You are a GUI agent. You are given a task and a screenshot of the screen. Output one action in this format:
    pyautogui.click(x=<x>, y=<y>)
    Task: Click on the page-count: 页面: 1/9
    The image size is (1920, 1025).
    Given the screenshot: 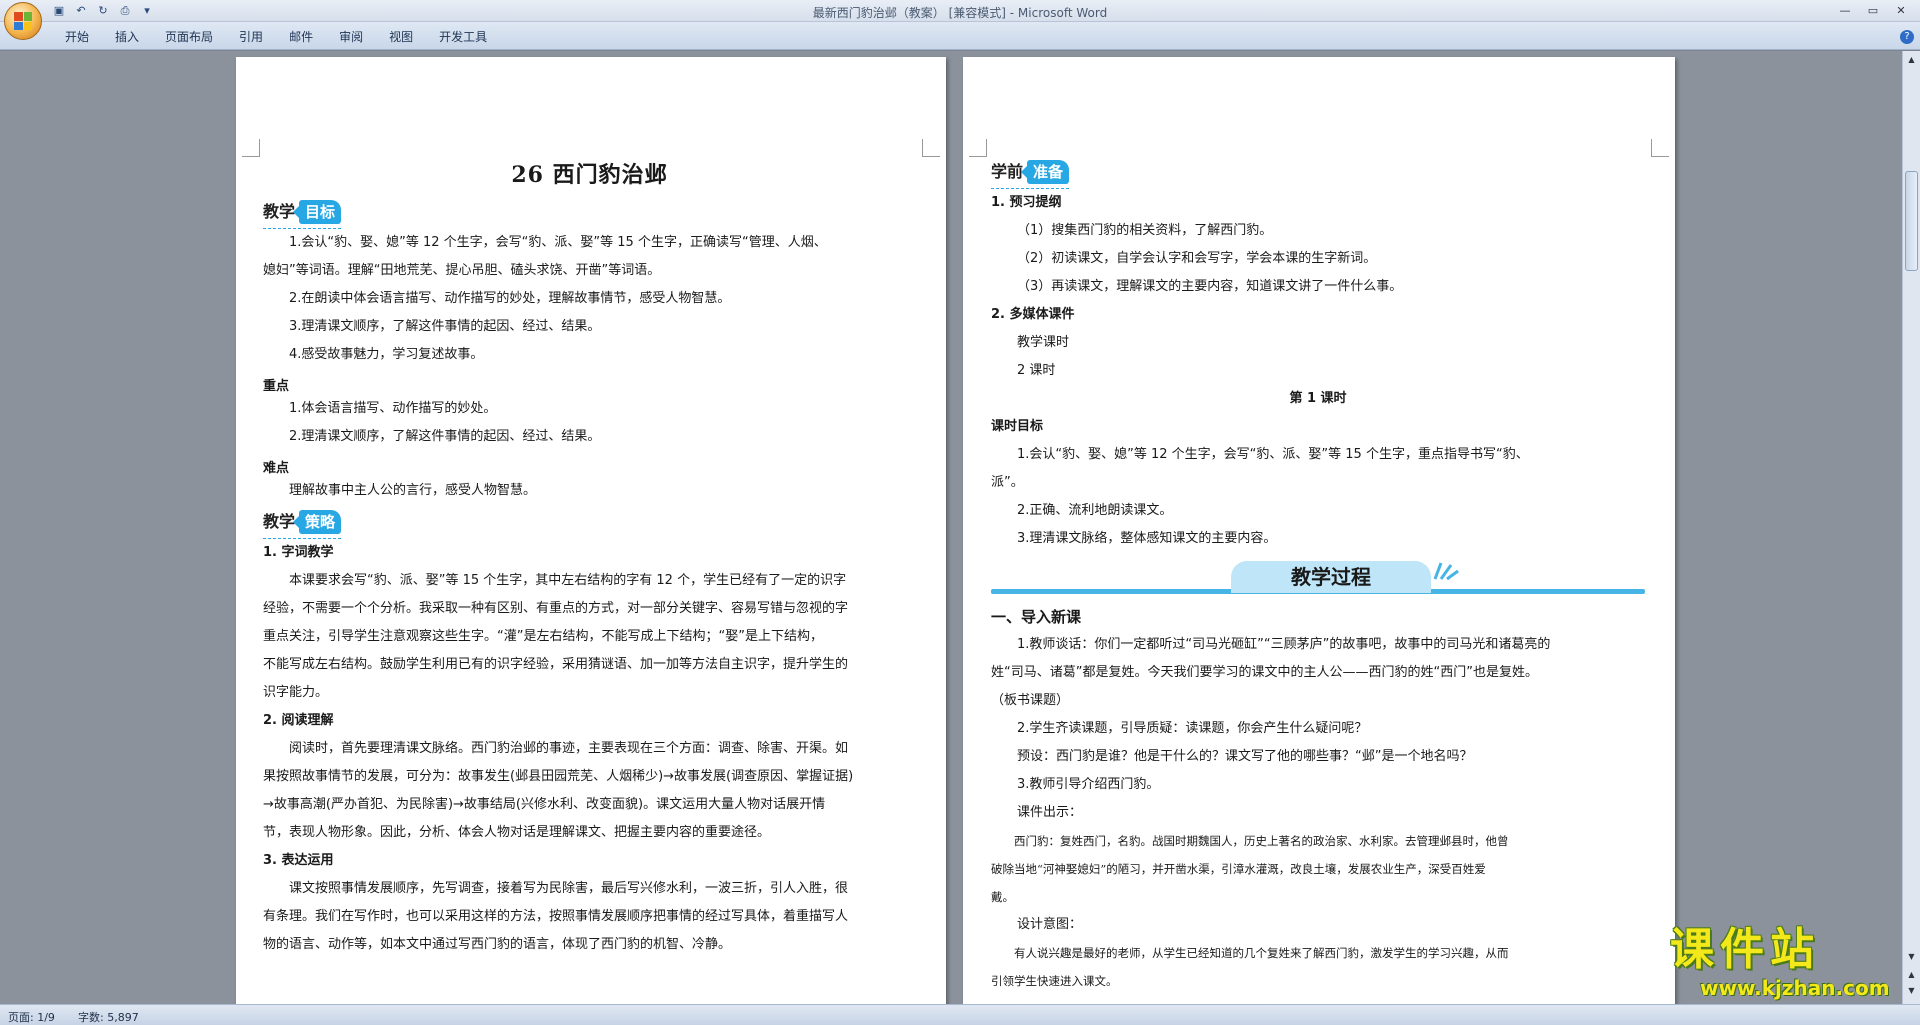 What is the action you would take?
    pyautogui.click(x=31, y=1017)
    